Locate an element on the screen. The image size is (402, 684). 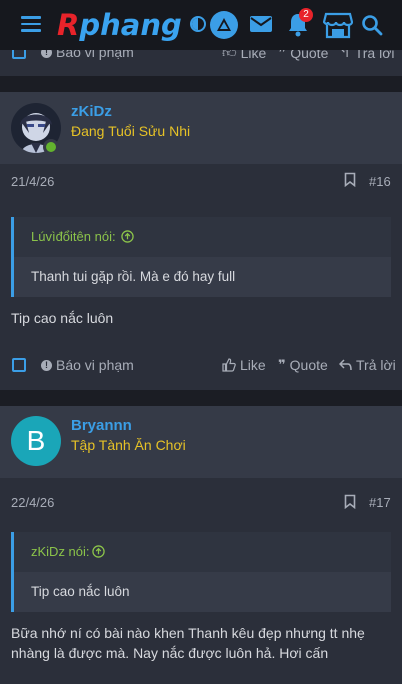
select-checkbox is located at coordinates (19, 365).